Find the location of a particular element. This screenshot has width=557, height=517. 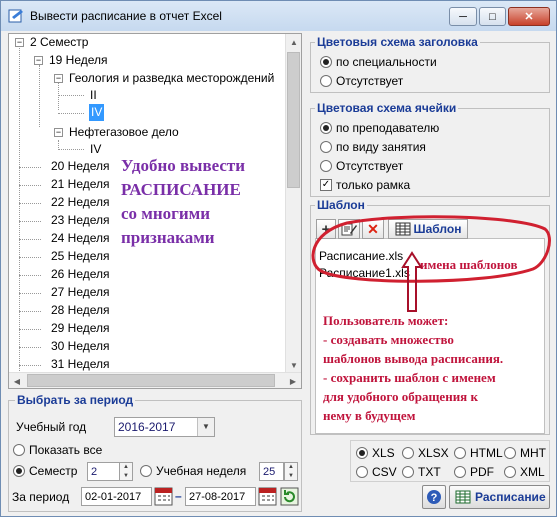

format-radio-xml: XML is located at coordinates (524, 472).